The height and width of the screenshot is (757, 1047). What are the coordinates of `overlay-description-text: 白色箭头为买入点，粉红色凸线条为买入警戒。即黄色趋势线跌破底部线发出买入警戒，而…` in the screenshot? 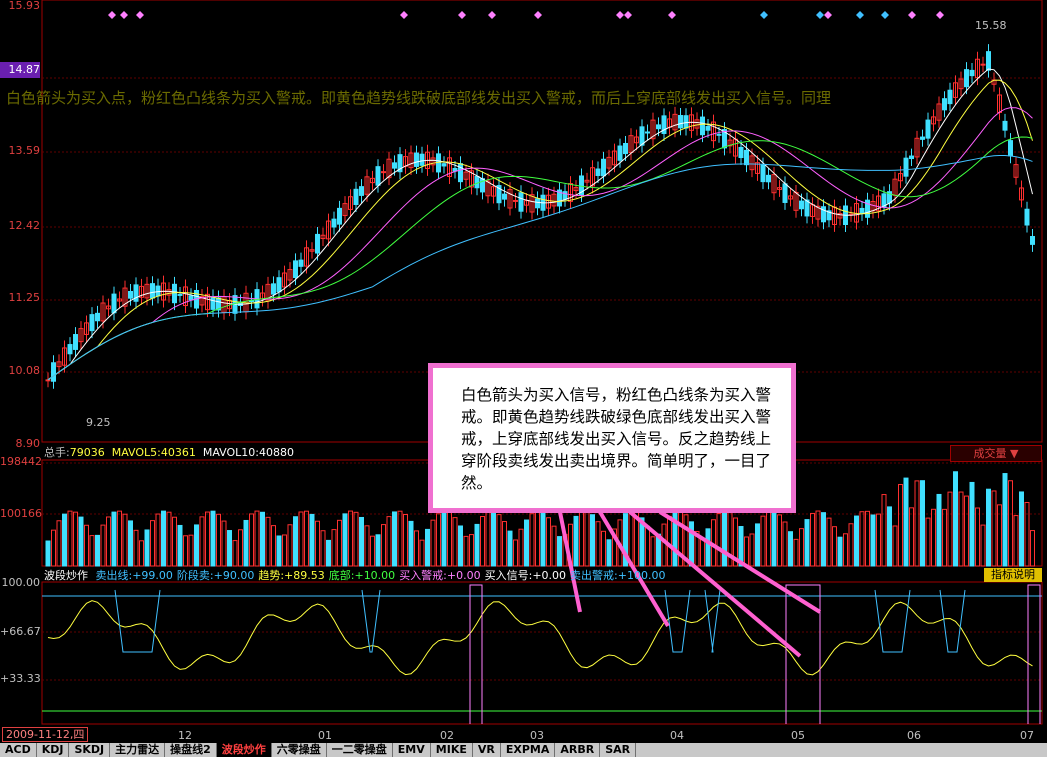 It's located at (419, 98).